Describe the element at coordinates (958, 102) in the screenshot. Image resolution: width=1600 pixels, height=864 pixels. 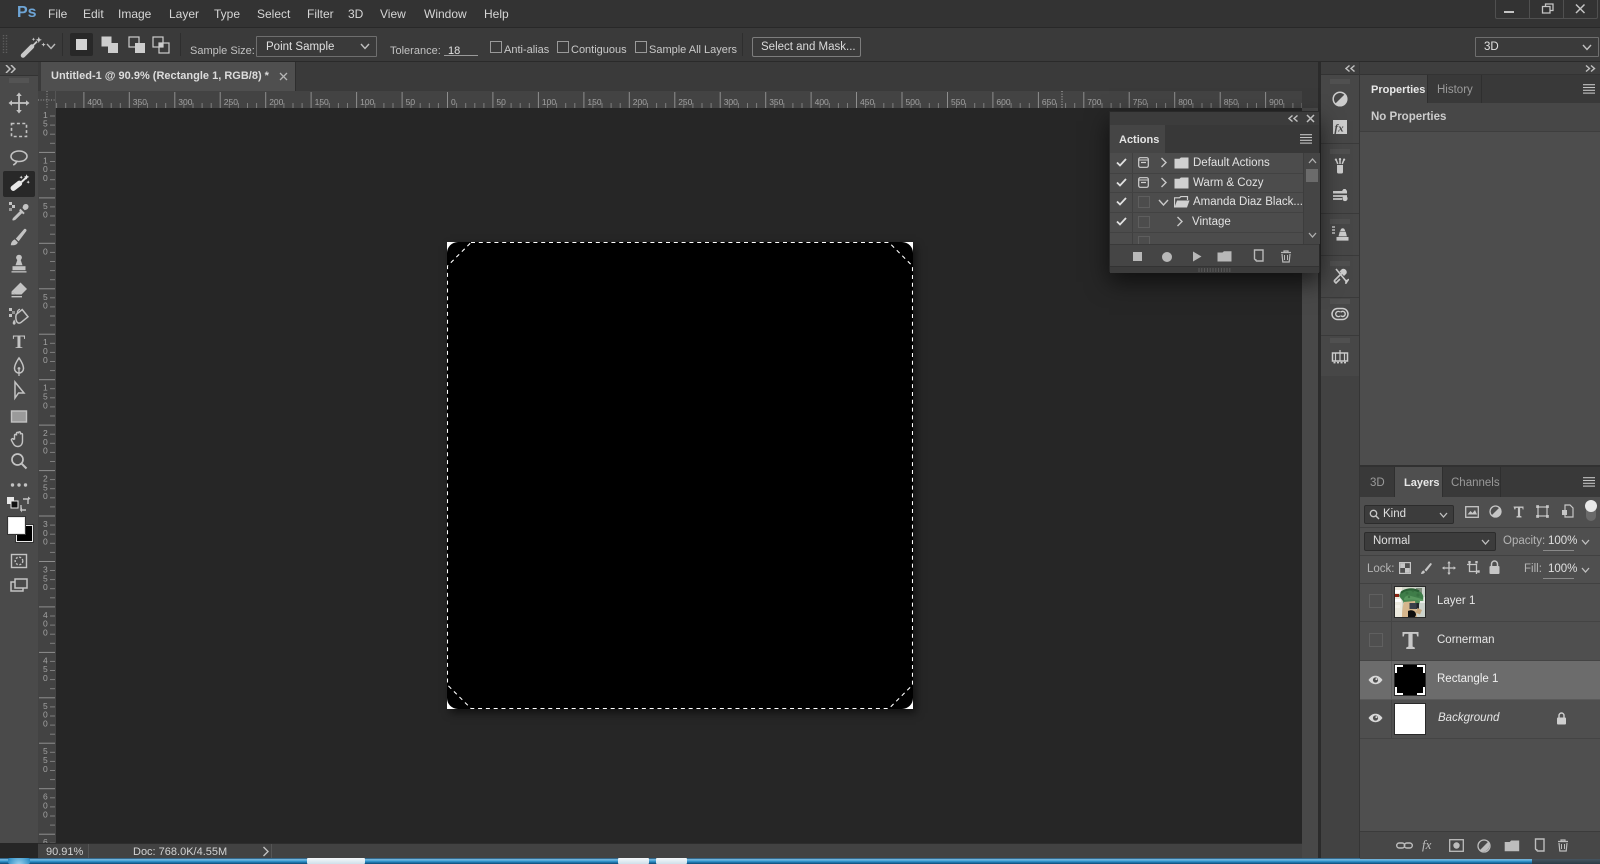
I see `svg-text: 550` at that location.